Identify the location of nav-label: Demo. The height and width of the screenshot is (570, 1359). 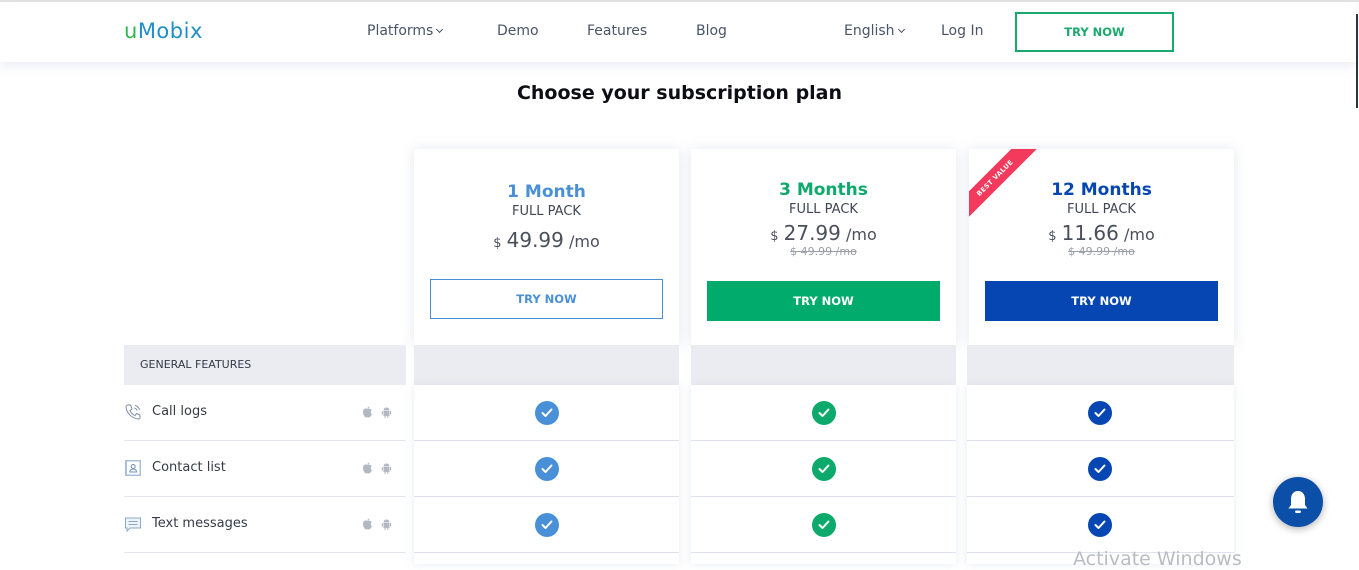
(518, 31).